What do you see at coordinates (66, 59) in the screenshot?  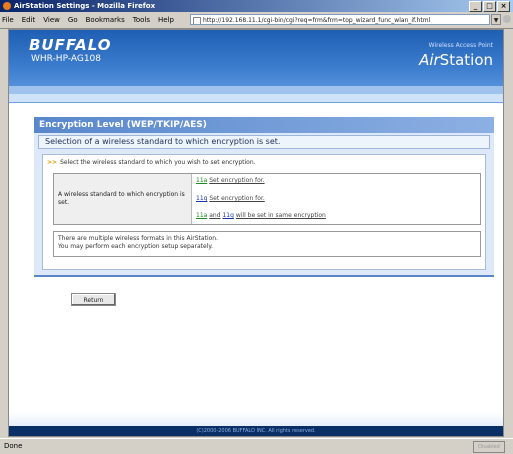 I see `model-name: WHR-HP-AG108` at bounding box center [66, 59].